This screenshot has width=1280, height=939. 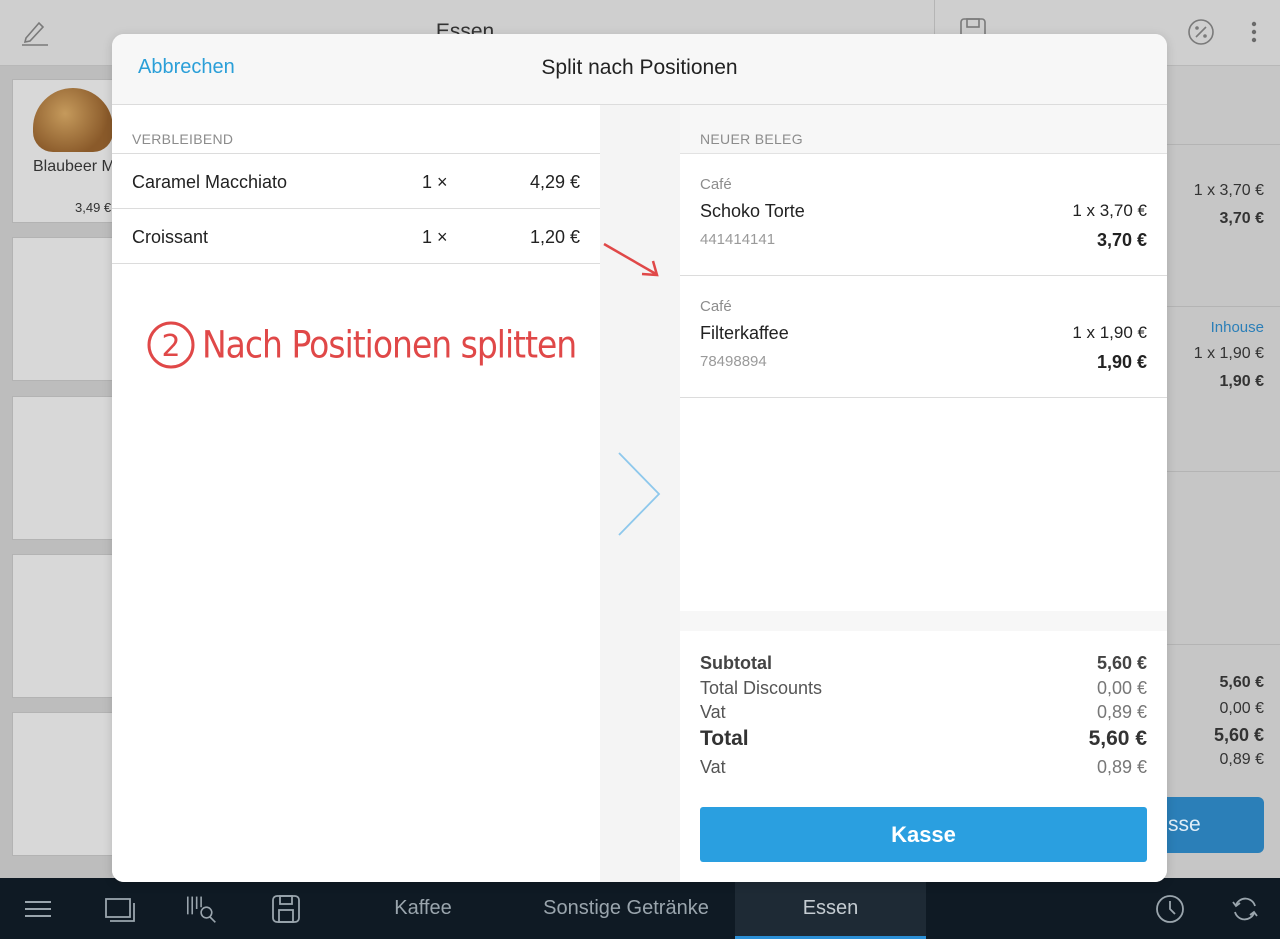 I want to click on tables-icon, so click(x=120, y=909).